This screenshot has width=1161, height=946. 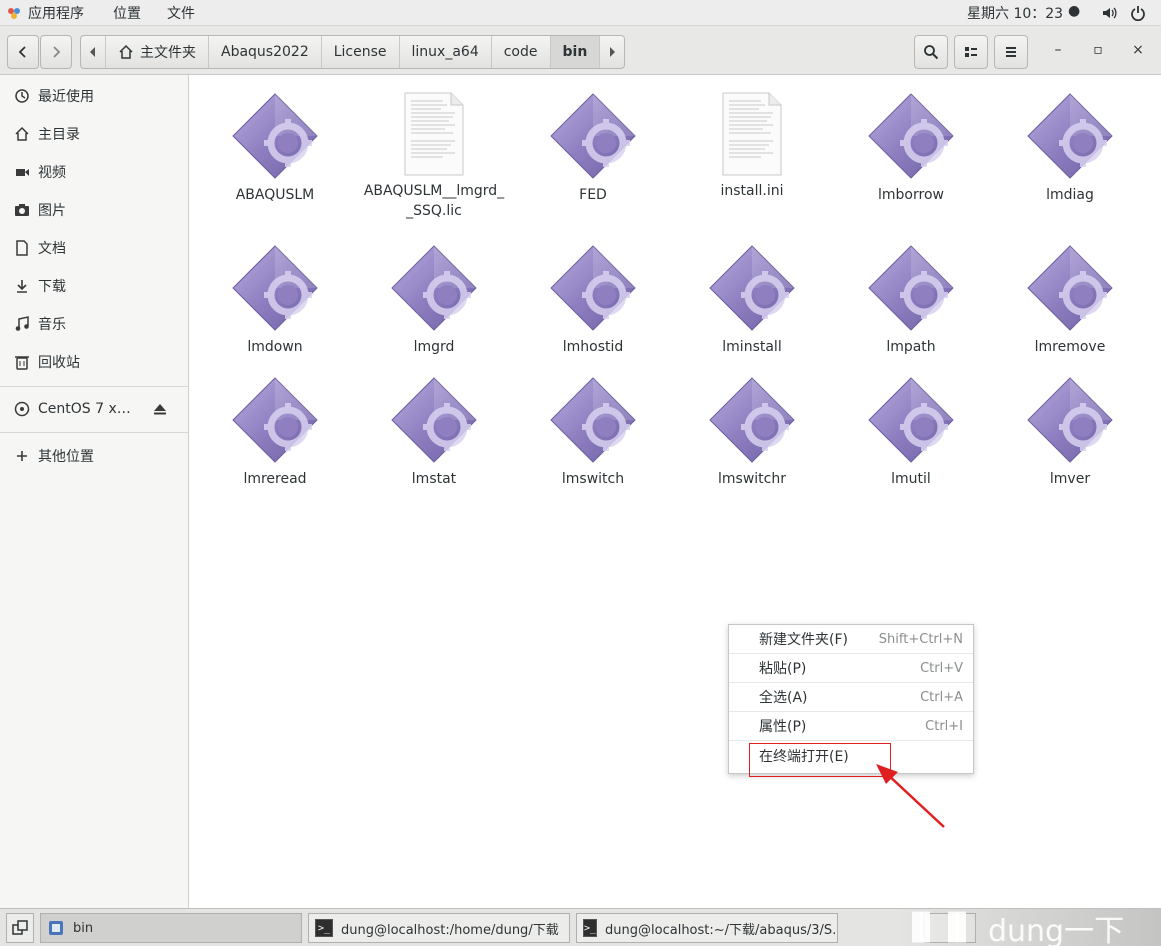 What do you see at coordinates (1011, 52) in the screenshot?
I see `menu-button` at bounding box center [1011, 52].